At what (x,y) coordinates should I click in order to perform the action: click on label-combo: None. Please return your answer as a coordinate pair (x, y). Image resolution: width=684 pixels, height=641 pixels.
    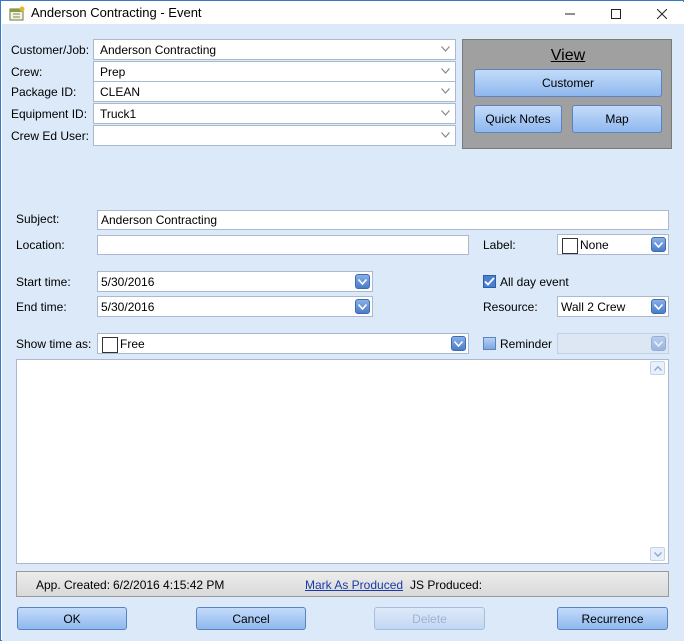
    Looking at the image, I should click on (613, 244).